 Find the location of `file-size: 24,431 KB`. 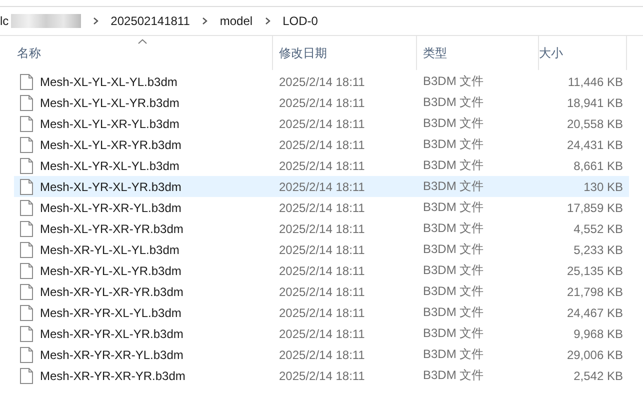

file-size: 24,431 KB is located at coordinates (594, 145).